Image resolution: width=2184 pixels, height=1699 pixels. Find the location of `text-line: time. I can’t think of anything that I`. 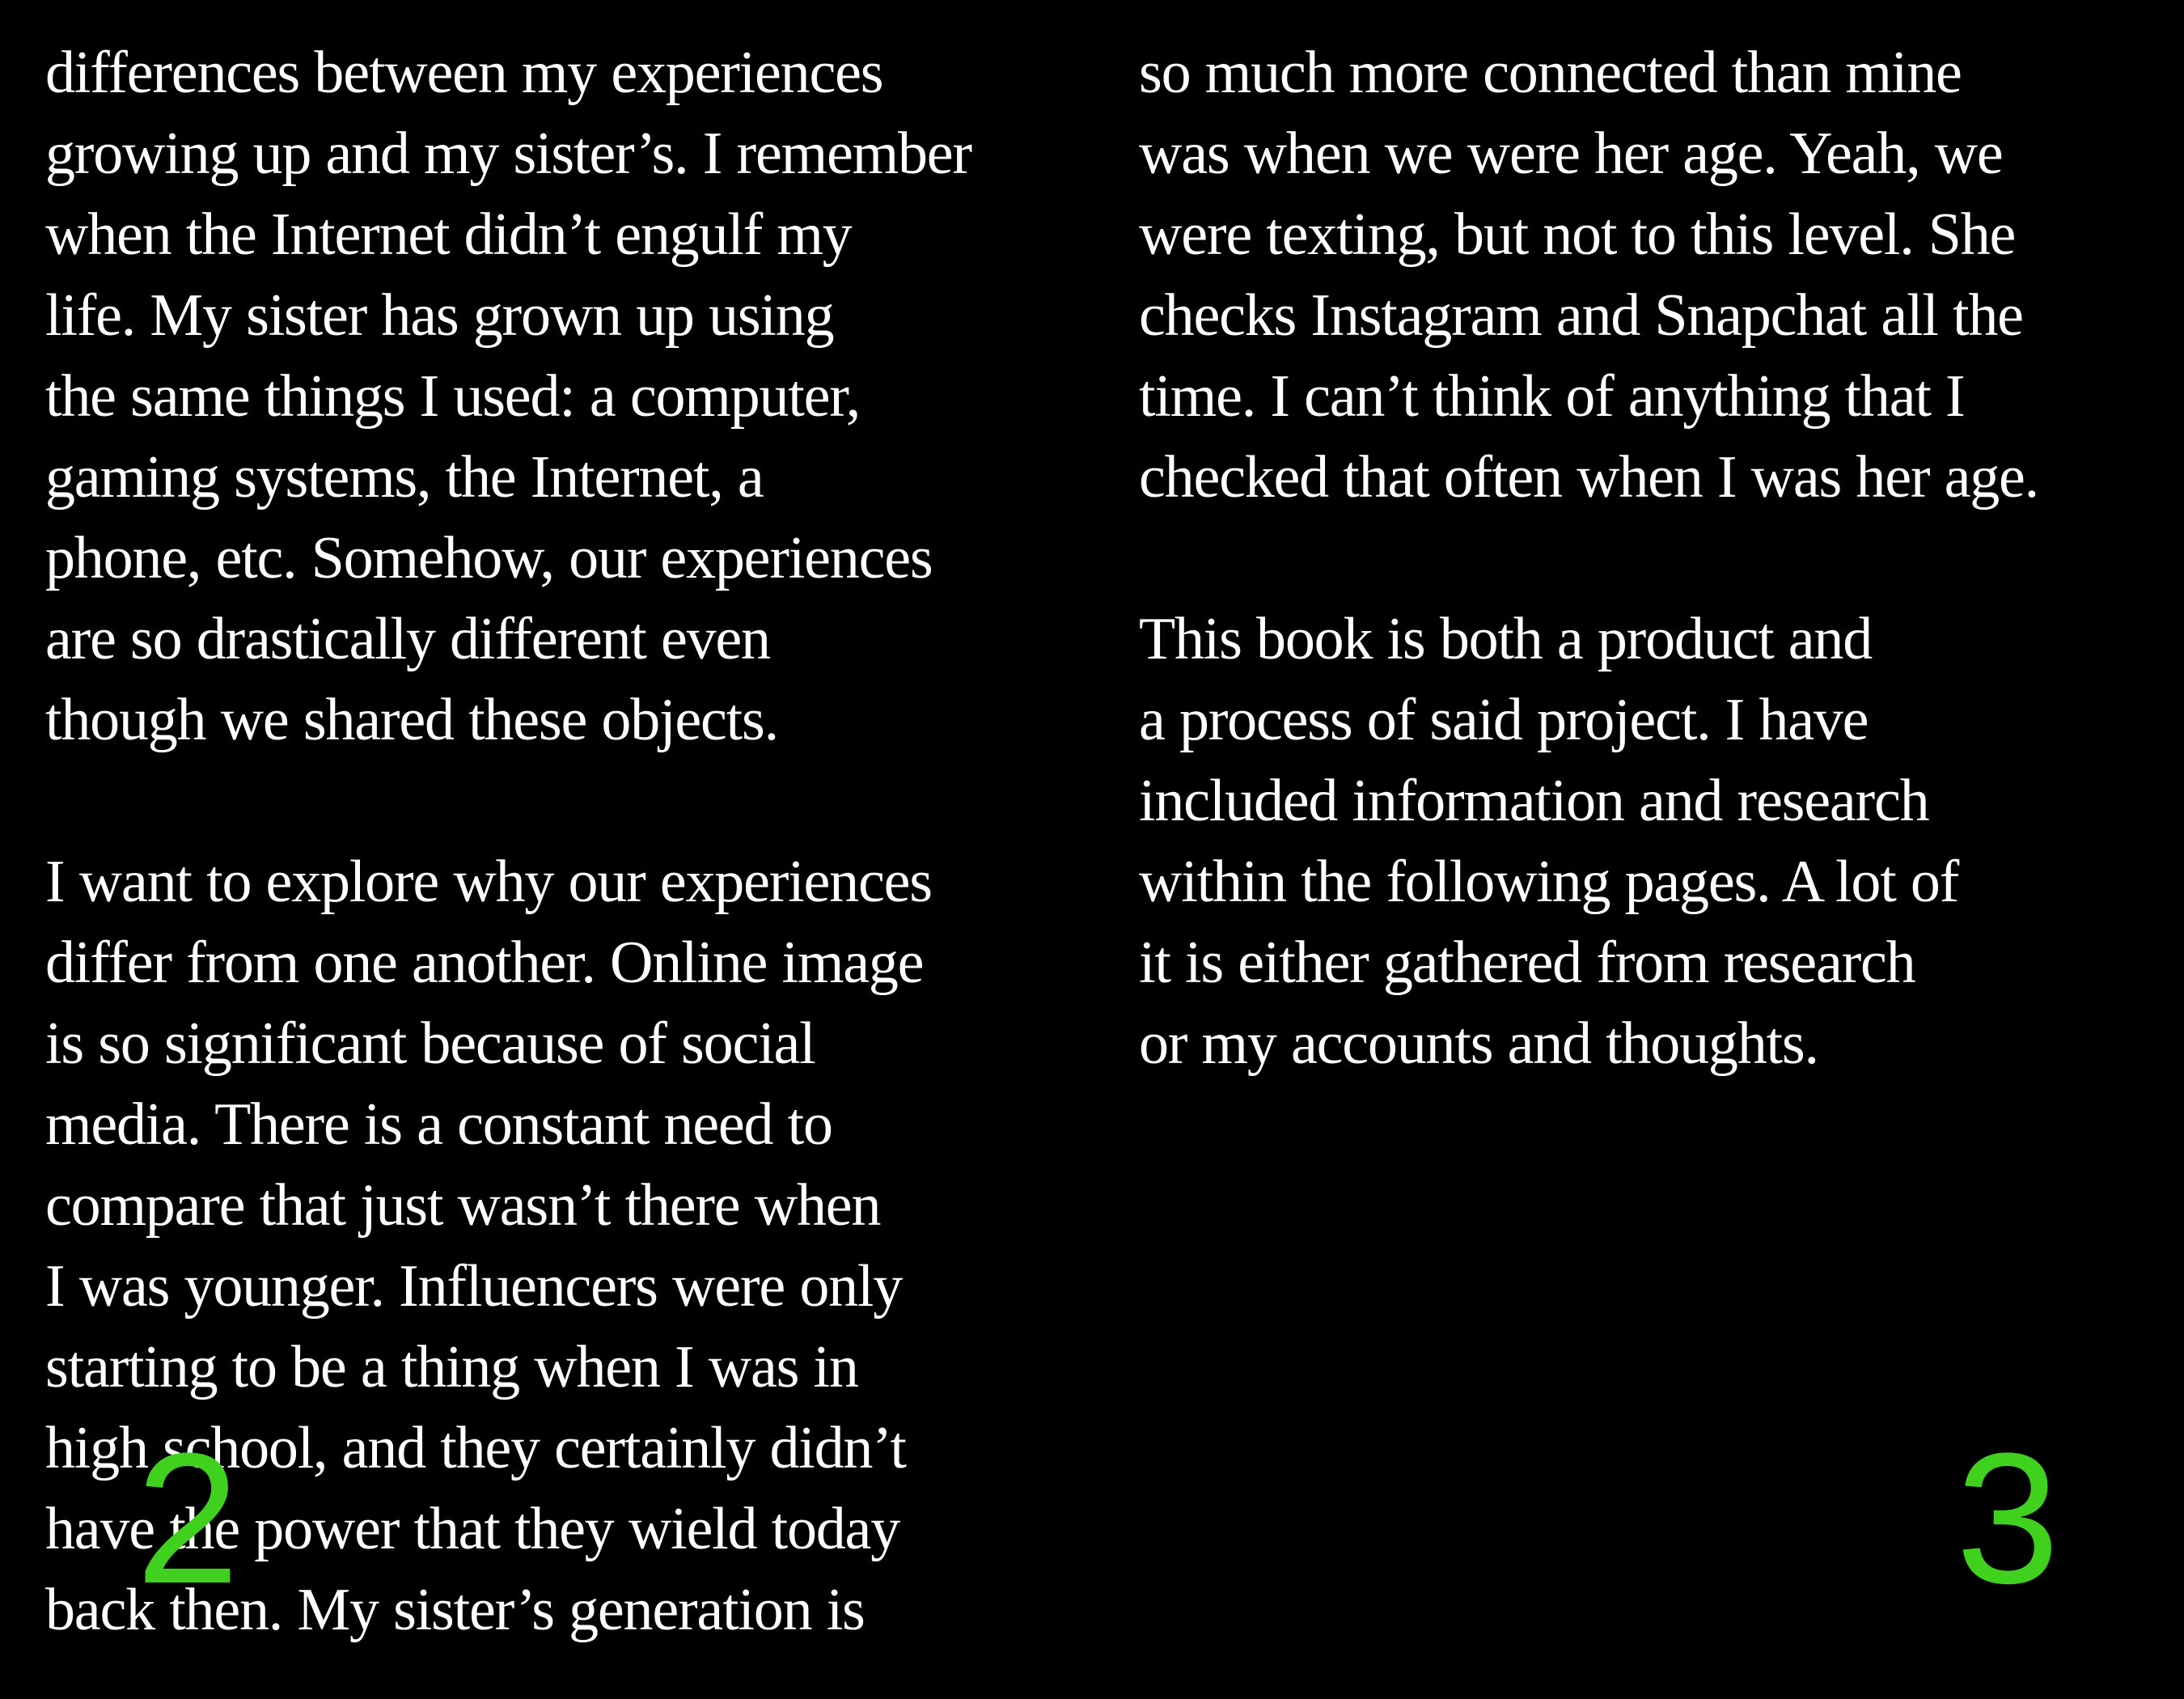

text-line: time. I can’t think of anything that I is located at coordinates (1552, 396).